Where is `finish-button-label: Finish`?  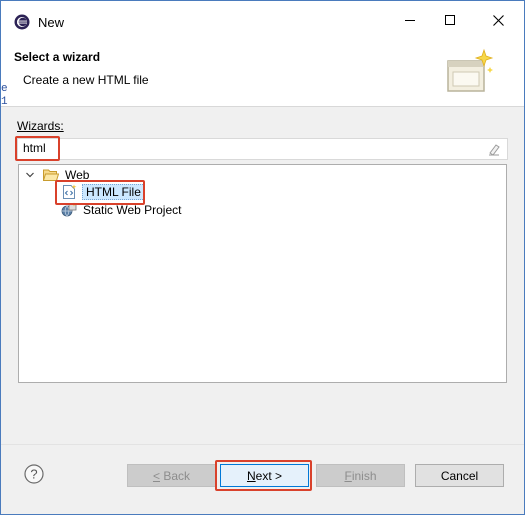 finish-button-label: Finish is located at coordinates (360, 475).